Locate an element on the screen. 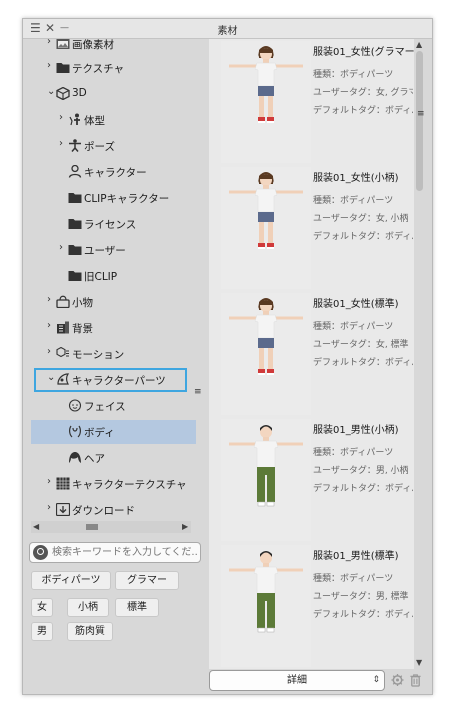 The width and height of the screenshot is (455, 721). scroll-left-arrow-icon: ◀ is located at coordinates (36, 526).